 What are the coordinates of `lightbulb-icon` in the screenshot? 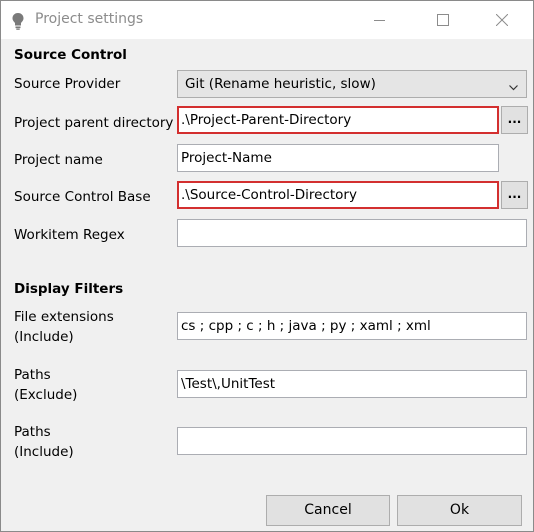 It's located at (18, 21).